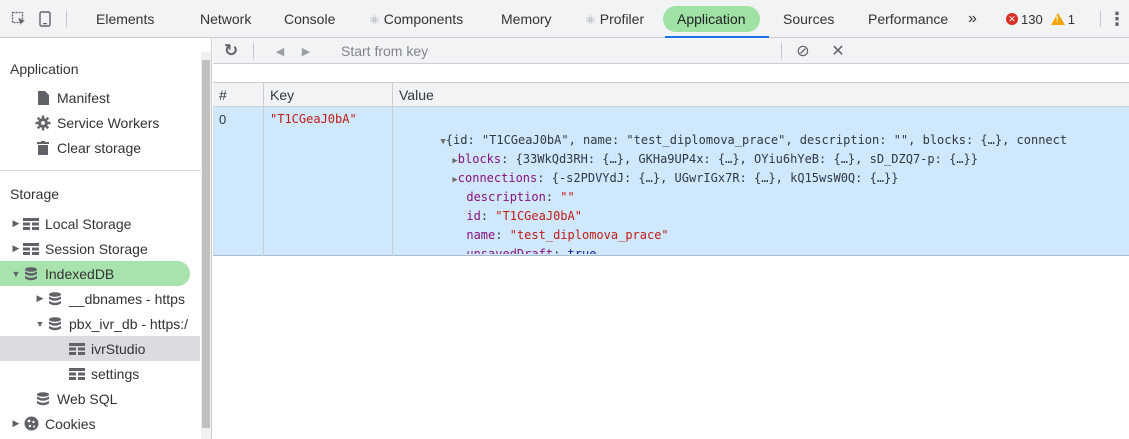 Image resolution: width=1129 pixels, height=439 pixels. I want to click on grid-header-row: # Key Value, so click(671, 94).